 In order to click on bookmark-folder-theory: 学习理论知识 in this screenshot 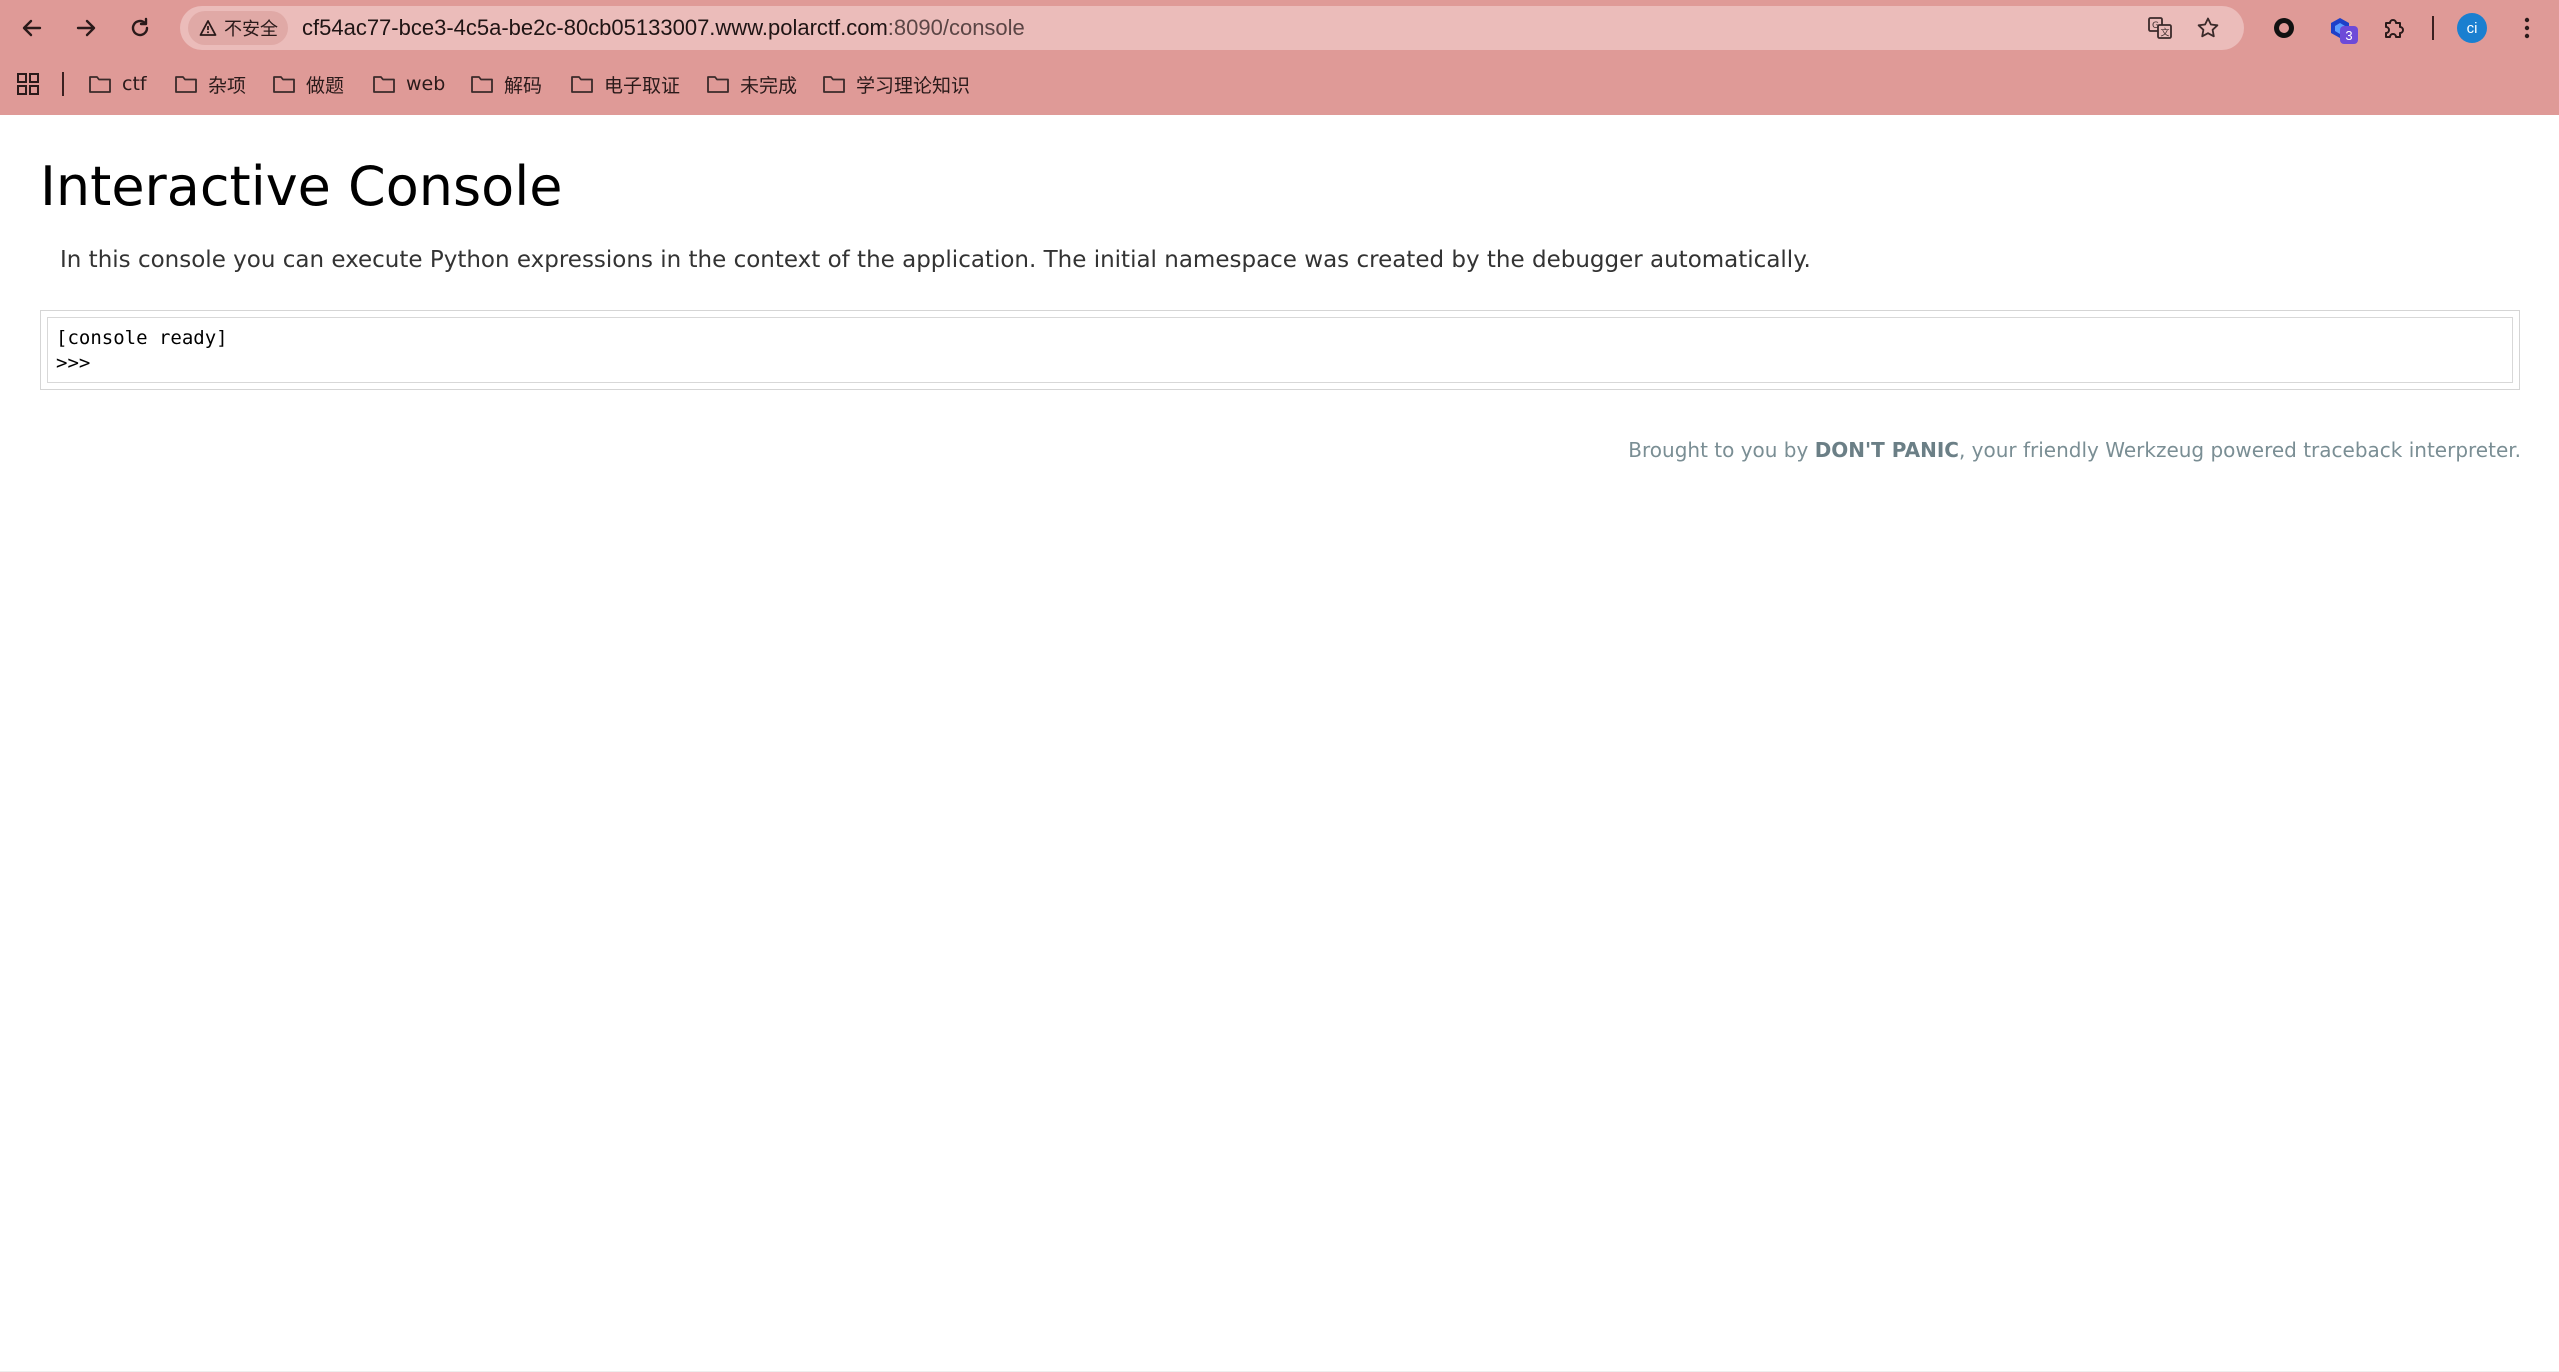, I will do `click(896, 84)`.